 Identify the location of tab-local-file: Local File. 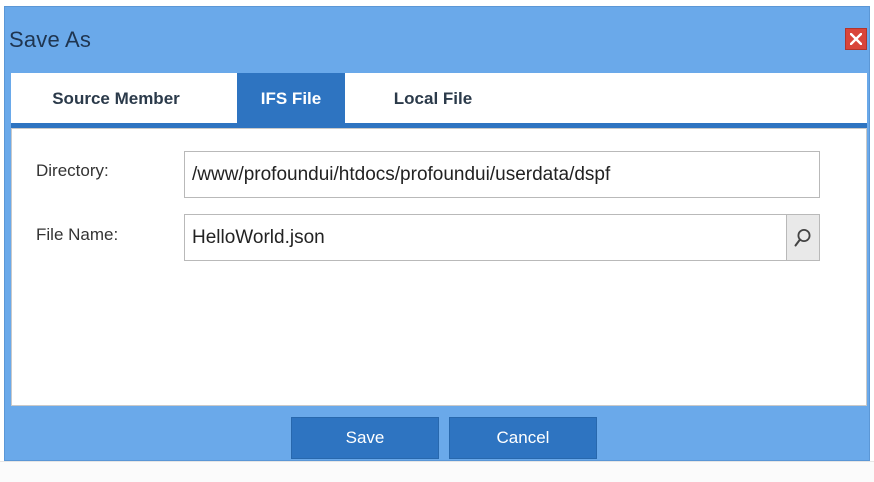
(433, 98).